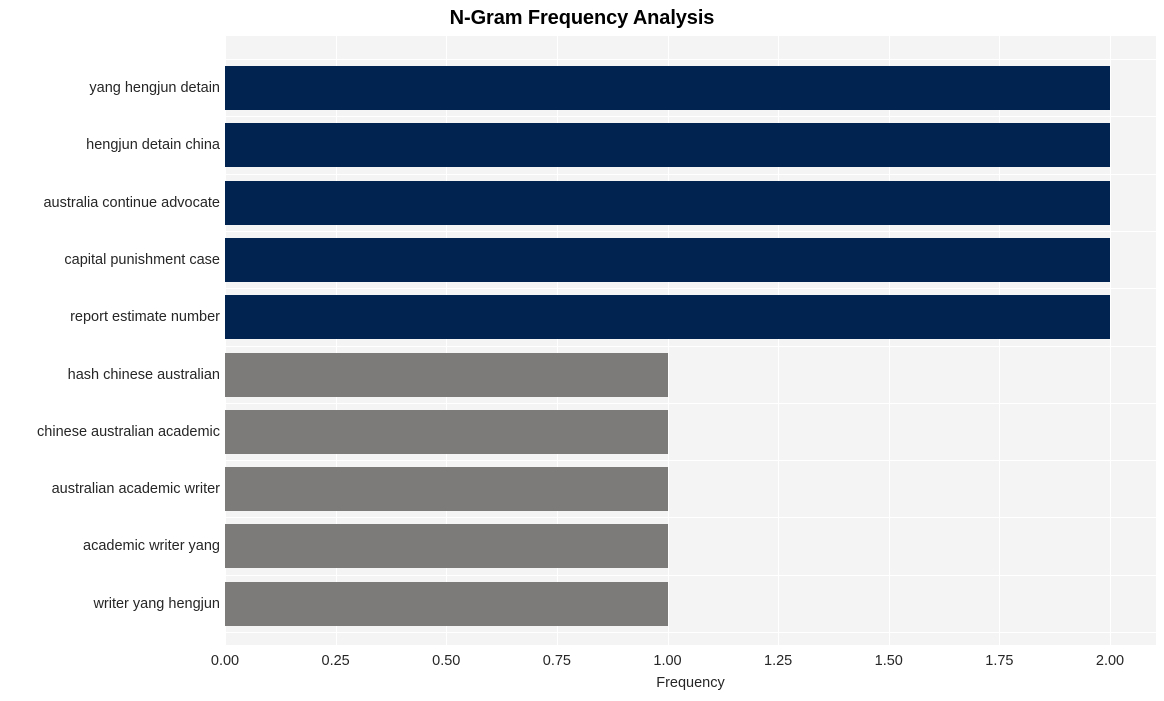 This screenshot has width=1164, height=701. What do you see at coordinates (888, 661) in the screenshot?
I see `x-axis-tick-label: 1.50` at bounding box center [888, 661].